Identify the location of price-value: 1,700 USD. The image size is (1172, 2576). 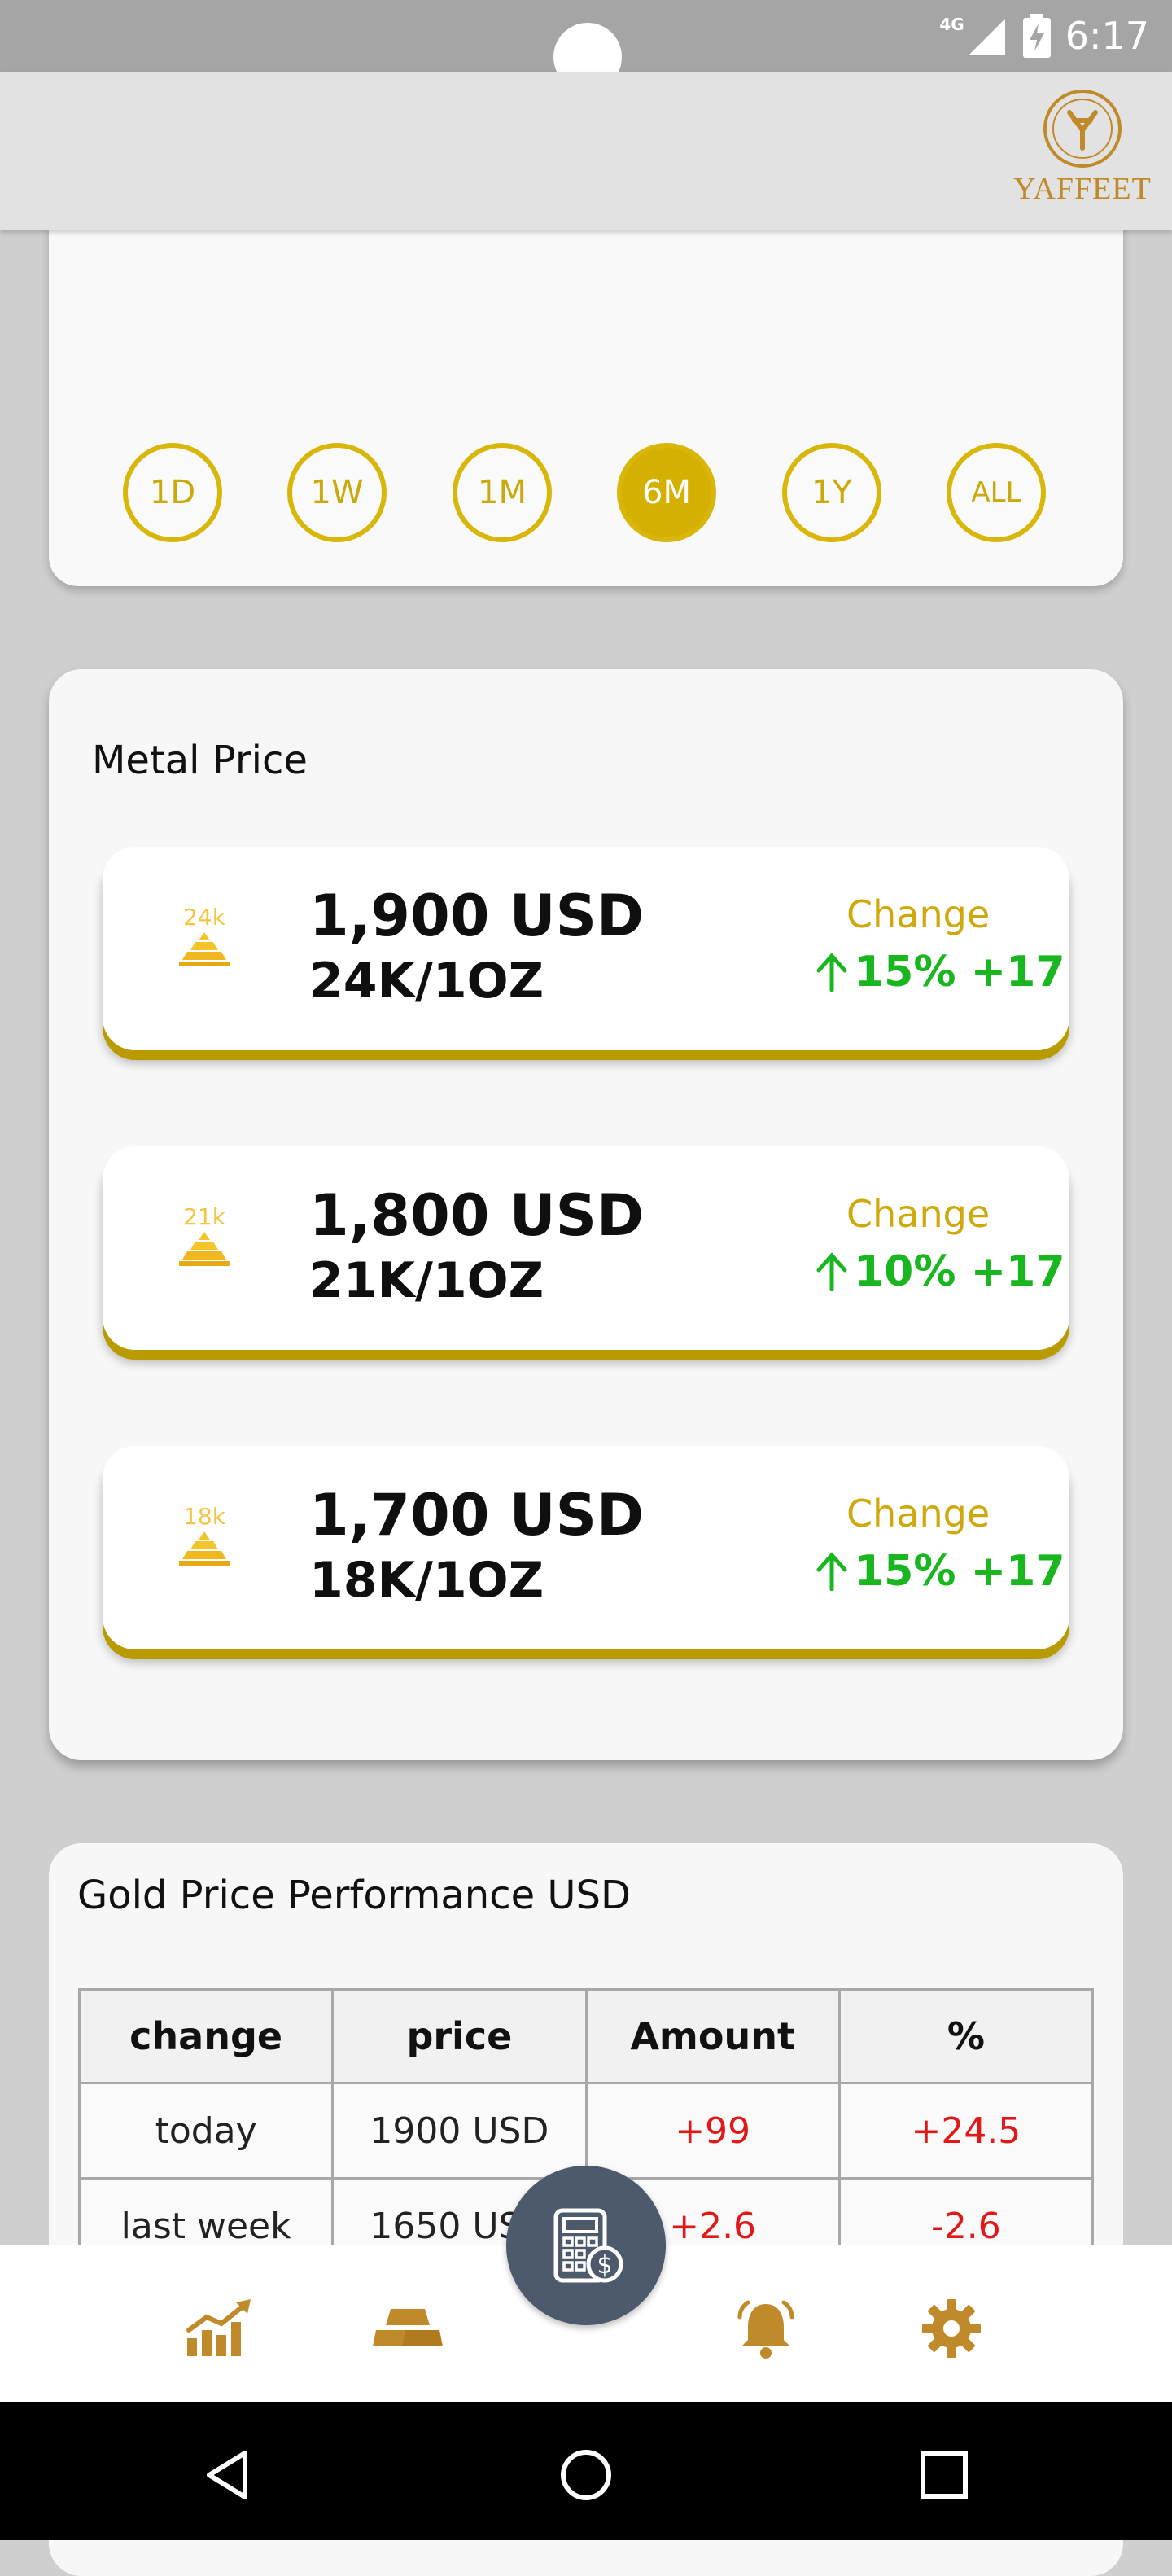
(477, 1515).